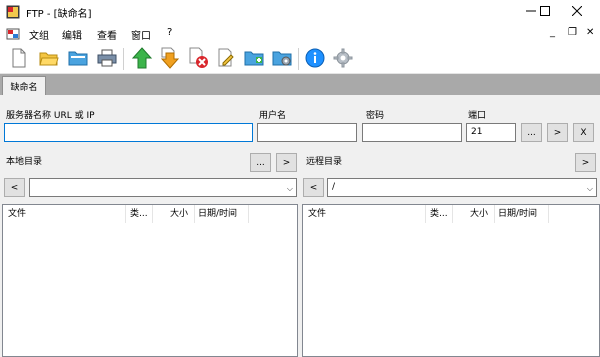 This screenshot has width=600, height=357. I want to click on app-icon, so click(13, 12).